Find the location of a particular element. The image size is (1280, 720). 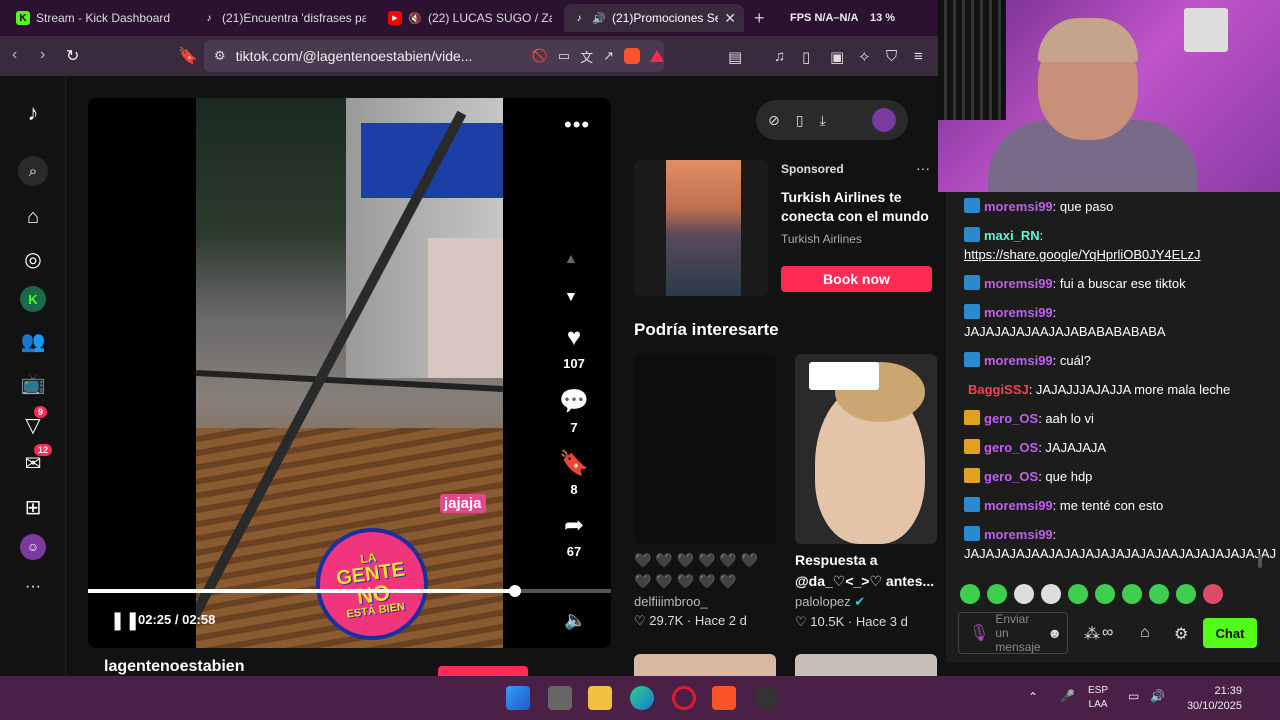

heart-icon: ♥ is located at coordinates (574, 338).